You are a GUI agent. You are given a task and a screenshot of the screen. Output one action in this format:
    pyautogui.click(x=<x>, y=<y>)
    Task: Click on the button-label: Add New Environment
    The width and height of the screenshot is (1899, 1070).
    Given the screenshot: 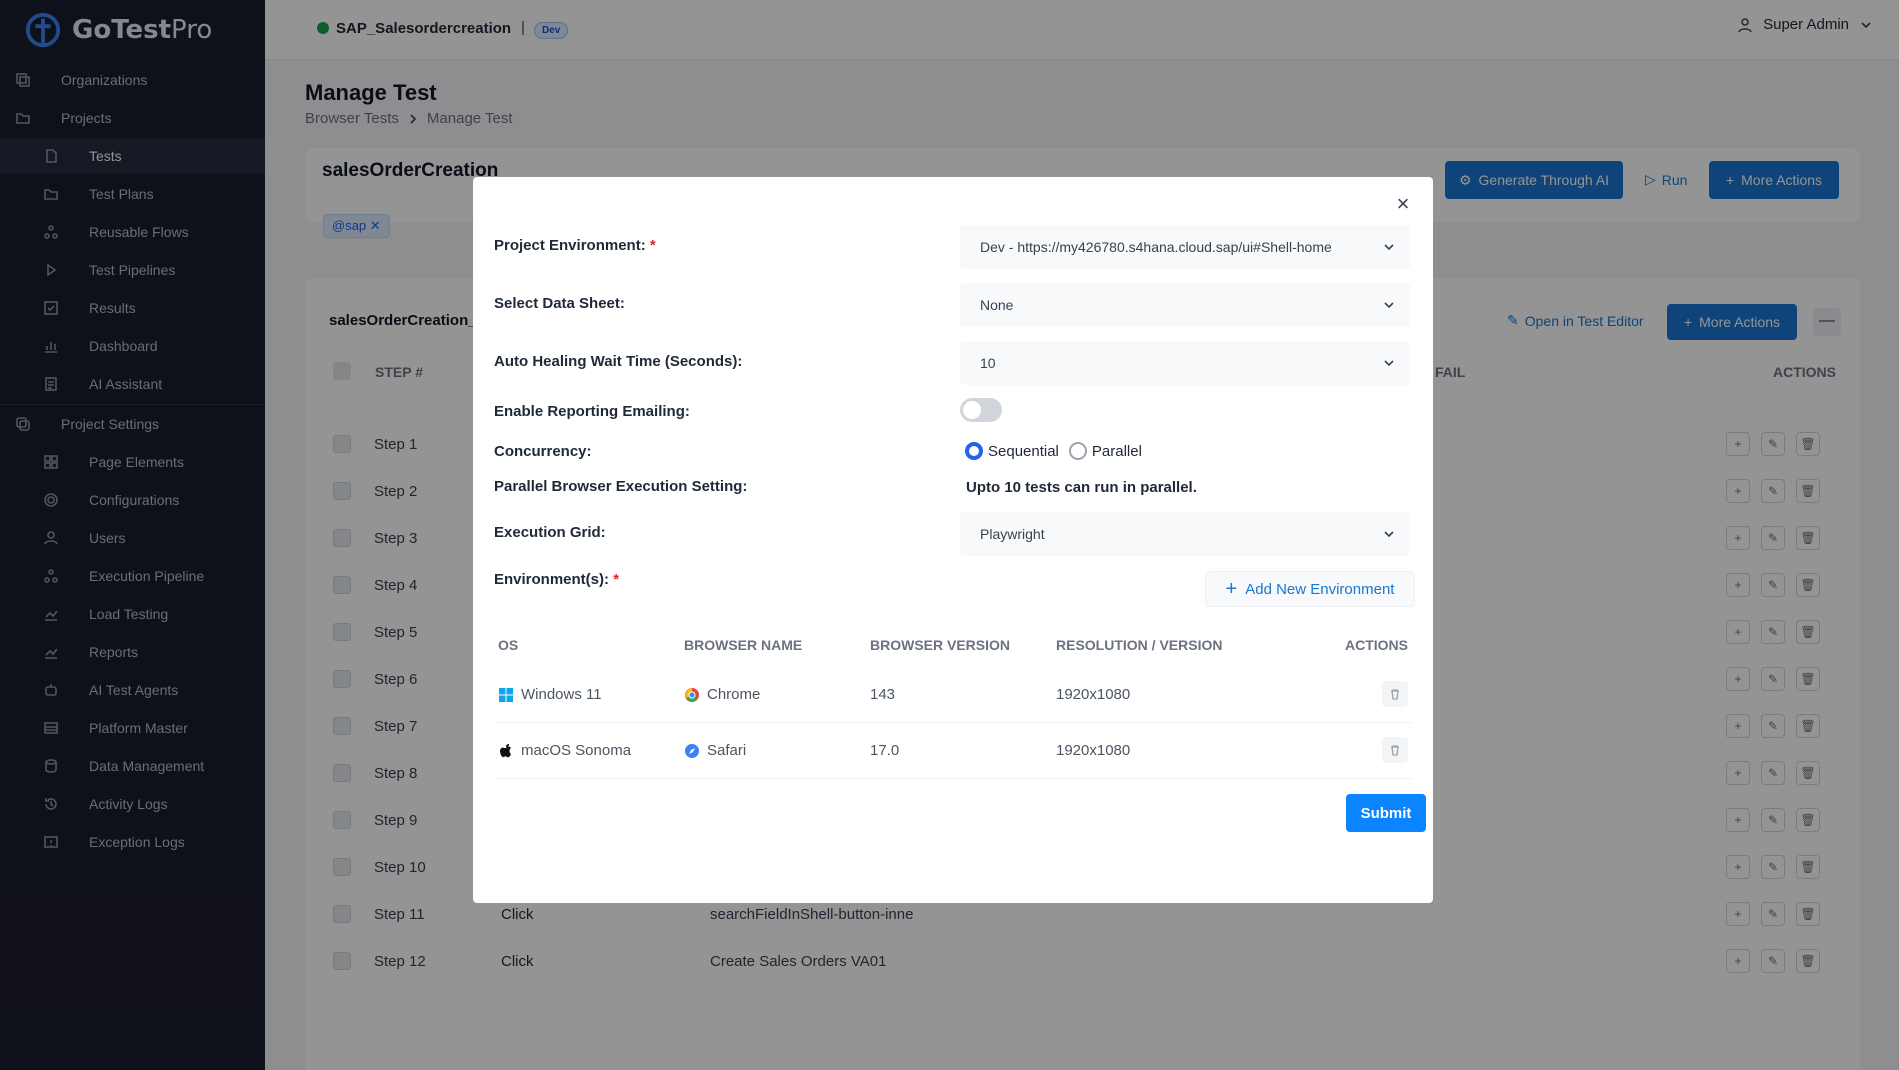 What is the action you would take?
    pyautogui.click(x=1320, y=589)
    